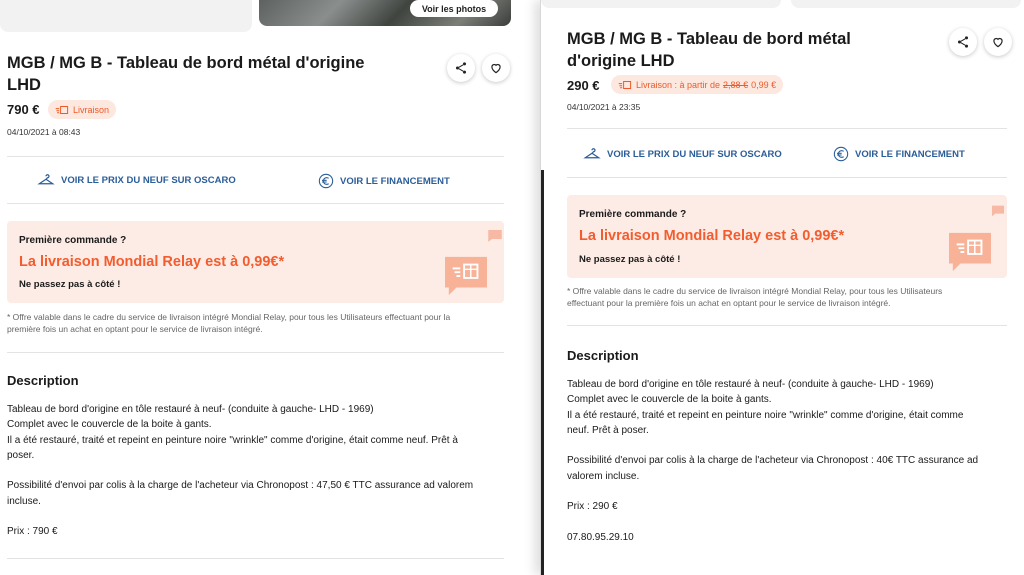 This screenshot has width=1024, height=575. What do you see at coordinates (44, 132) in the screenshot?
I see `listing-date: 04/10/2021 à 08:43` at bounding box center [44, 132].